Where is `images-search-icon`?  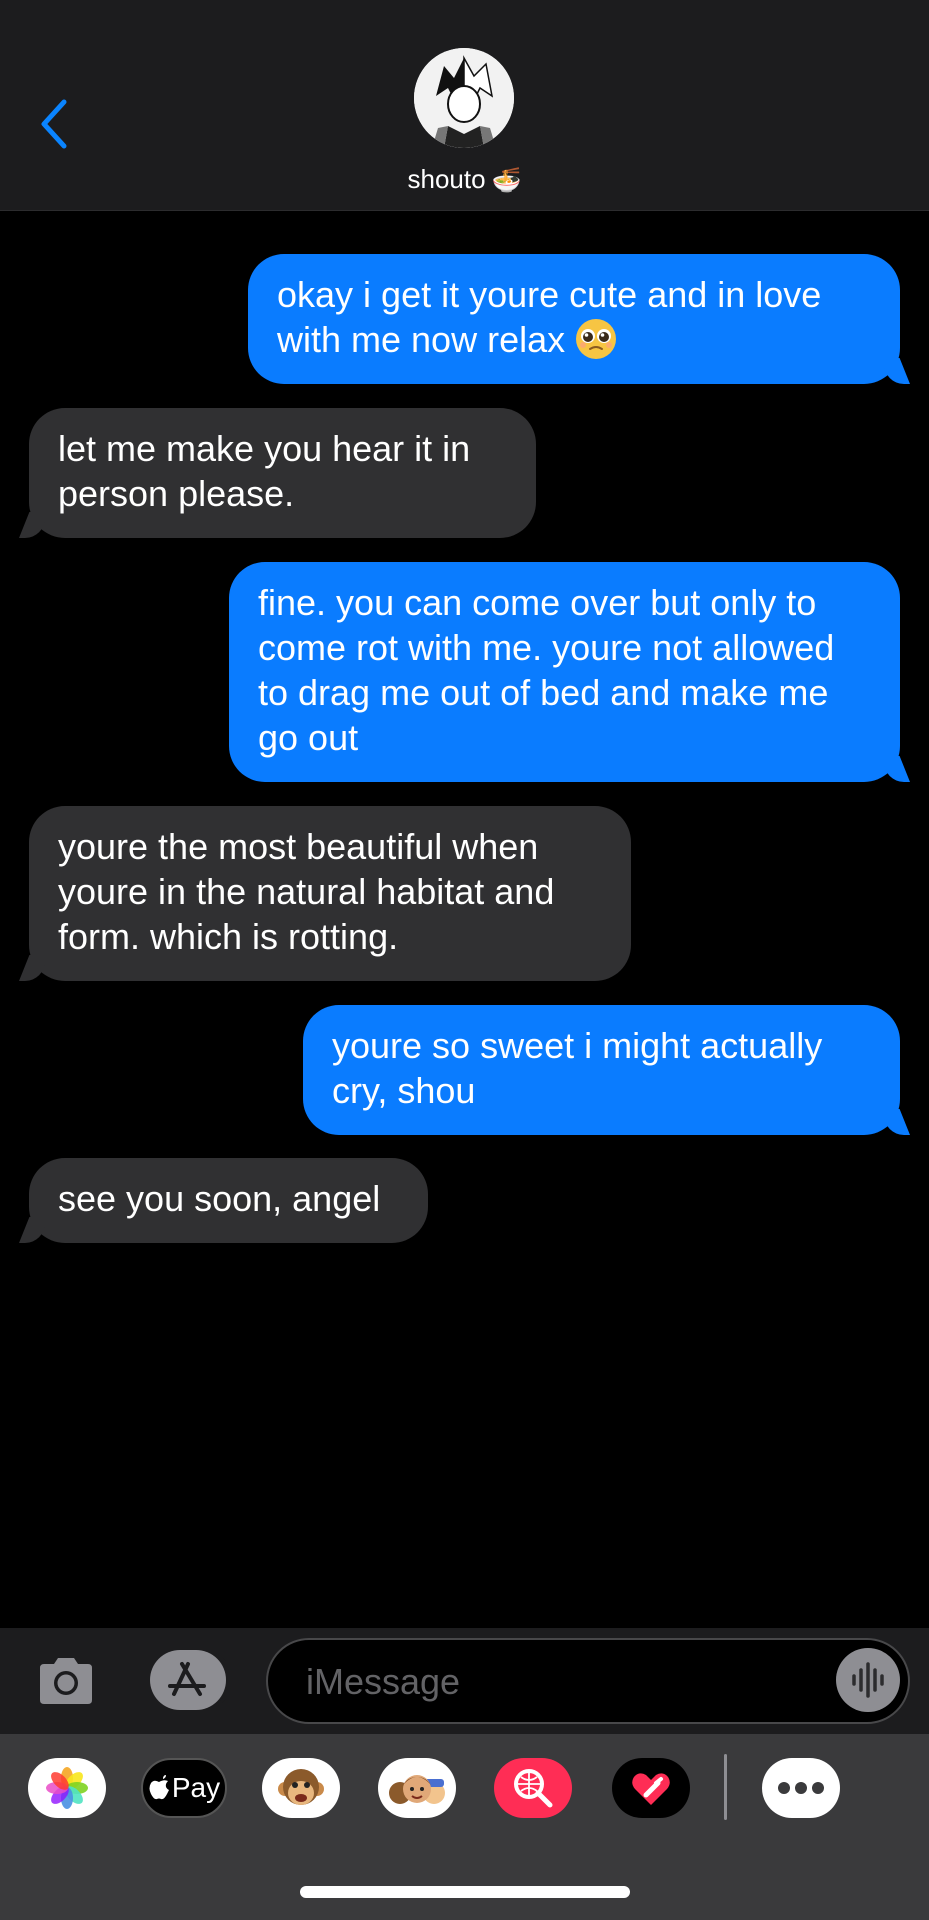 images-search-icon is located at coordinates (533, 1788).